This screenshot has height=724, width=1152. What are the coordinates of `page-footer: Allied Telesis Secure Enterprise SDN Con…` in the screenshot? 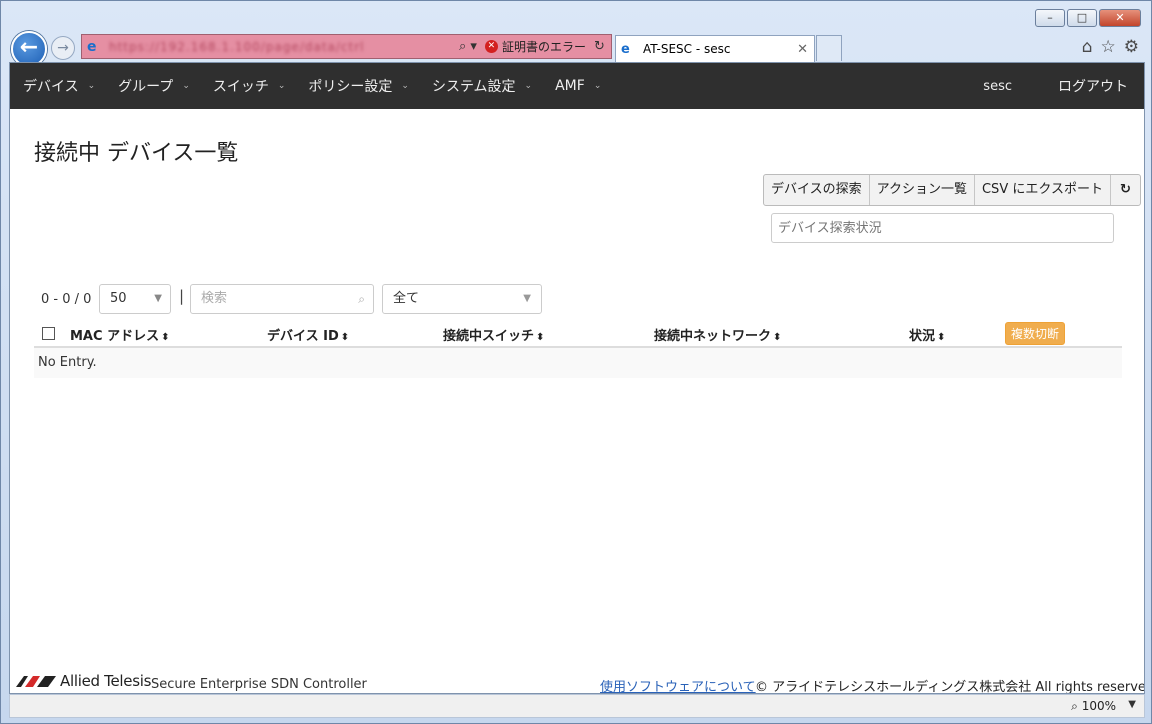 It's located at (577, 679).